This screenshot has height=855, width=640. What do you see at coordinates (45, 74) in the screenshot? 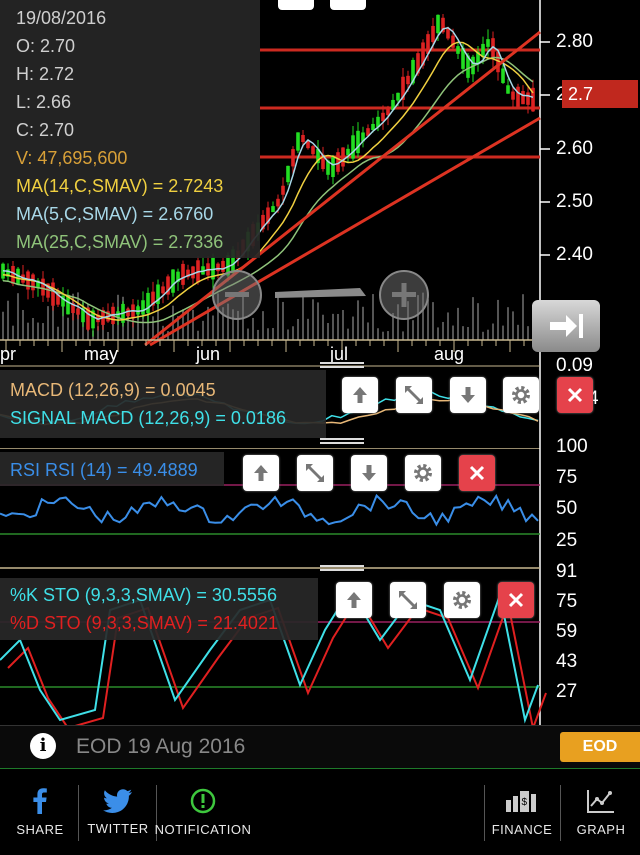
I see `info-high: H: 2.72` at bounding box center [45, 74].